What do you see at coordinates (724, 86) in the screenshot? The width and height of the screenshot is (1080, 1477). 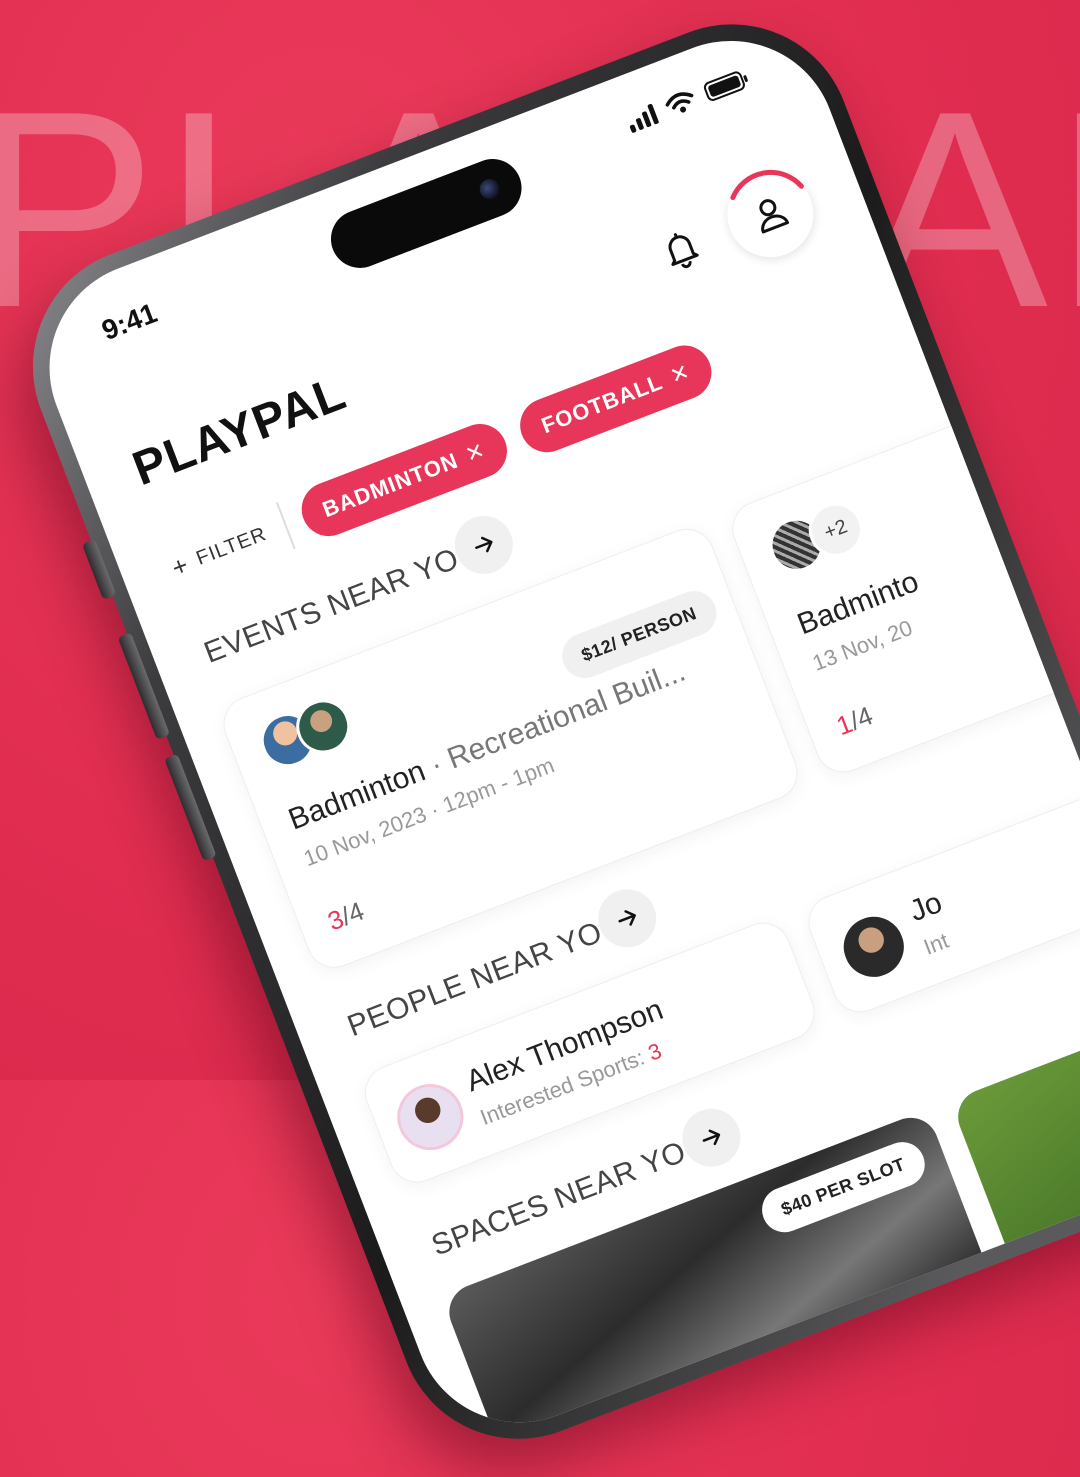 I see `battery-icon` at bounding box center [724, 86].